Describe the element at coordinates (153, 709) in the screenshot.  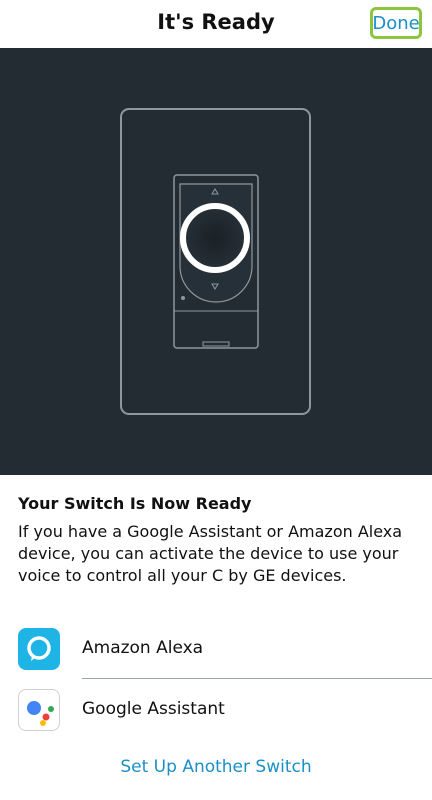
I see `google-assistant-label: Google Assistant` at that location.